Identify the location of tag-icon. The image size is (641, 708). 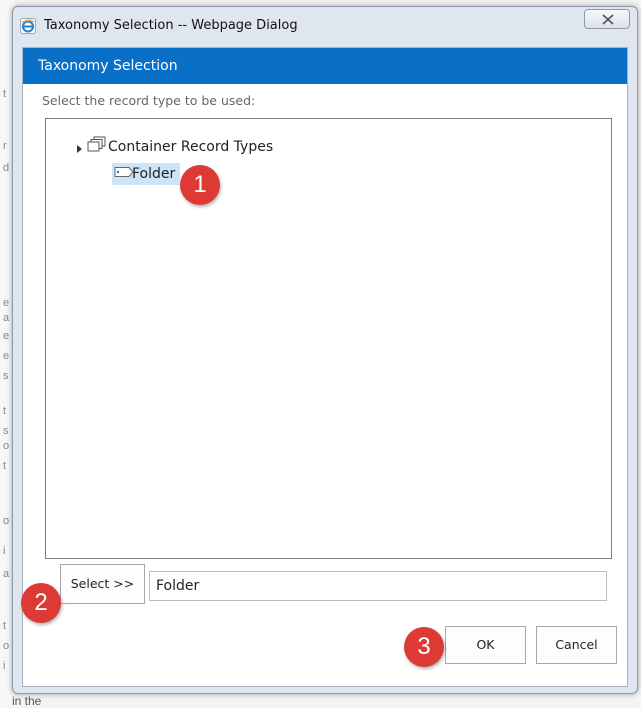
(124, 174).